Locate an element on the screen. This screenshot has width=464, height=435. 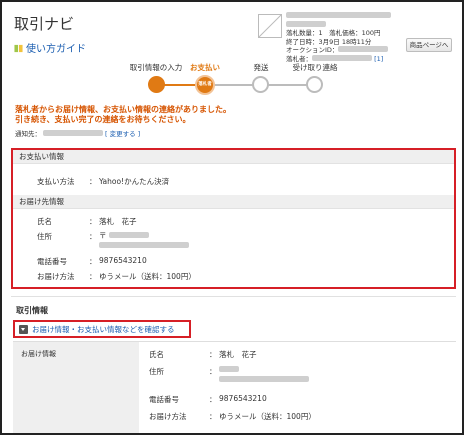
tx-method-value: ゆうメール（送料：100円） is located at coordinates (267, 416).